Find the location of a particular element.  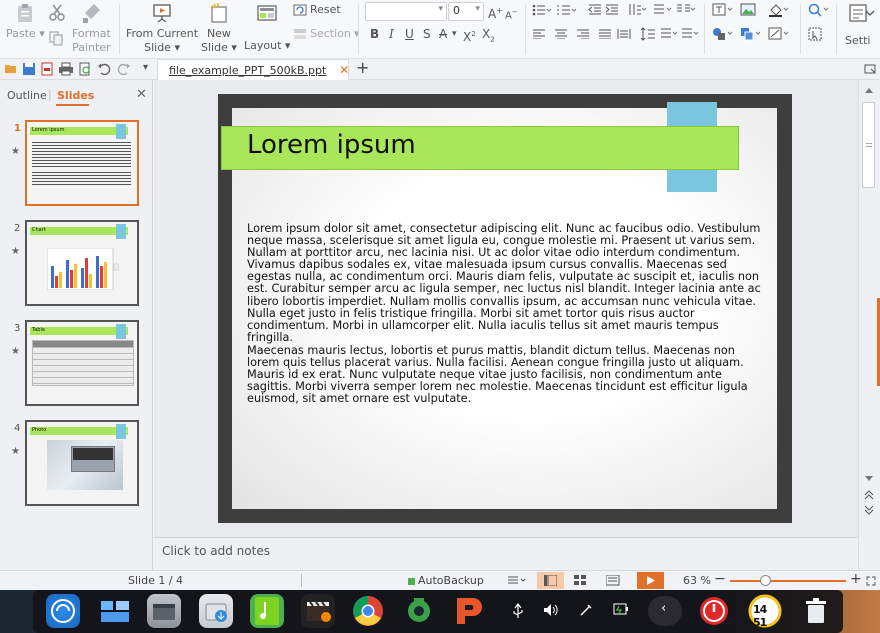

autobackup-label: AutoBackup is located at coordinates (451, 580).